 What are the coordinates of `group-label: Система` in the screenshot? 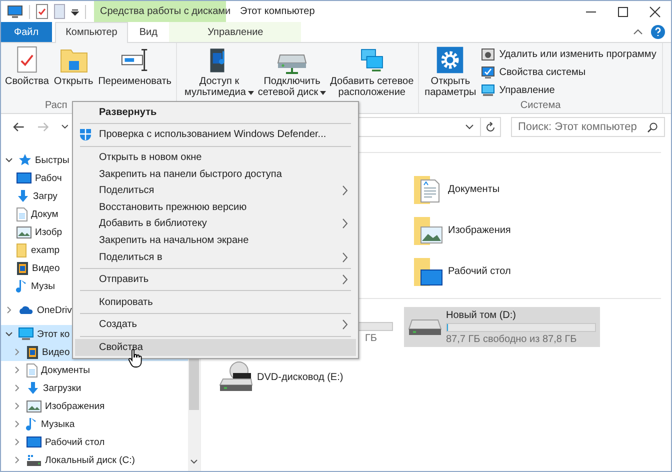 It's located at (540, 105).